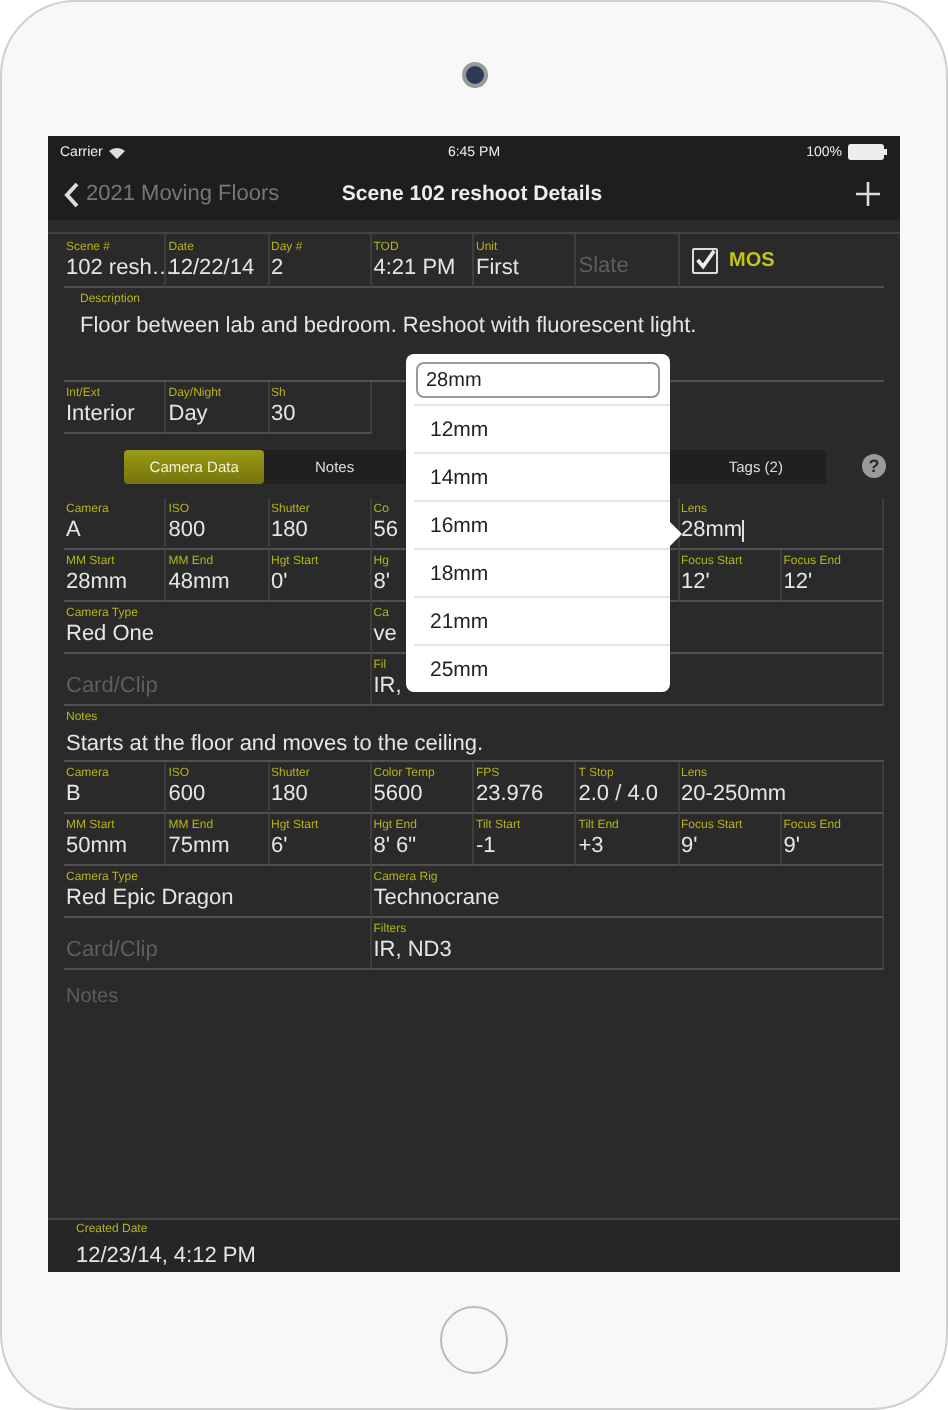 The width and height of the screenshot is (948, 1410). I want to click on menu-item: 21mm, so click(542, 620).